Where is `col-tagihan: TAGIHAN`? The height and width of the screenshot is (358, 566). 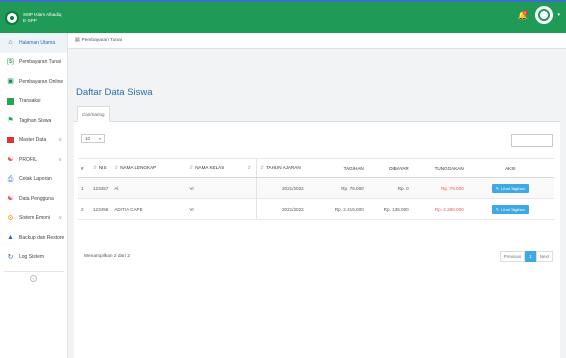
col-tagihan: TAGIHAN is located at coordinates (336, 168).